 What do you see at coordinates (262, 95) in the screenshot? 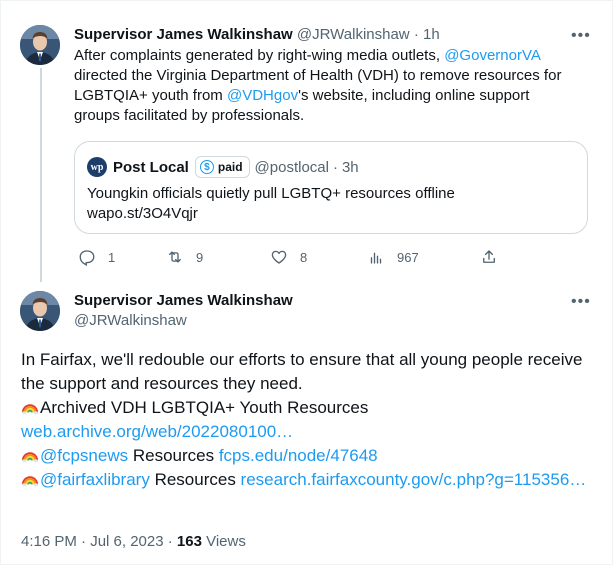
I see `mention-link: @VDHgov` at bounding box center [262, 95].